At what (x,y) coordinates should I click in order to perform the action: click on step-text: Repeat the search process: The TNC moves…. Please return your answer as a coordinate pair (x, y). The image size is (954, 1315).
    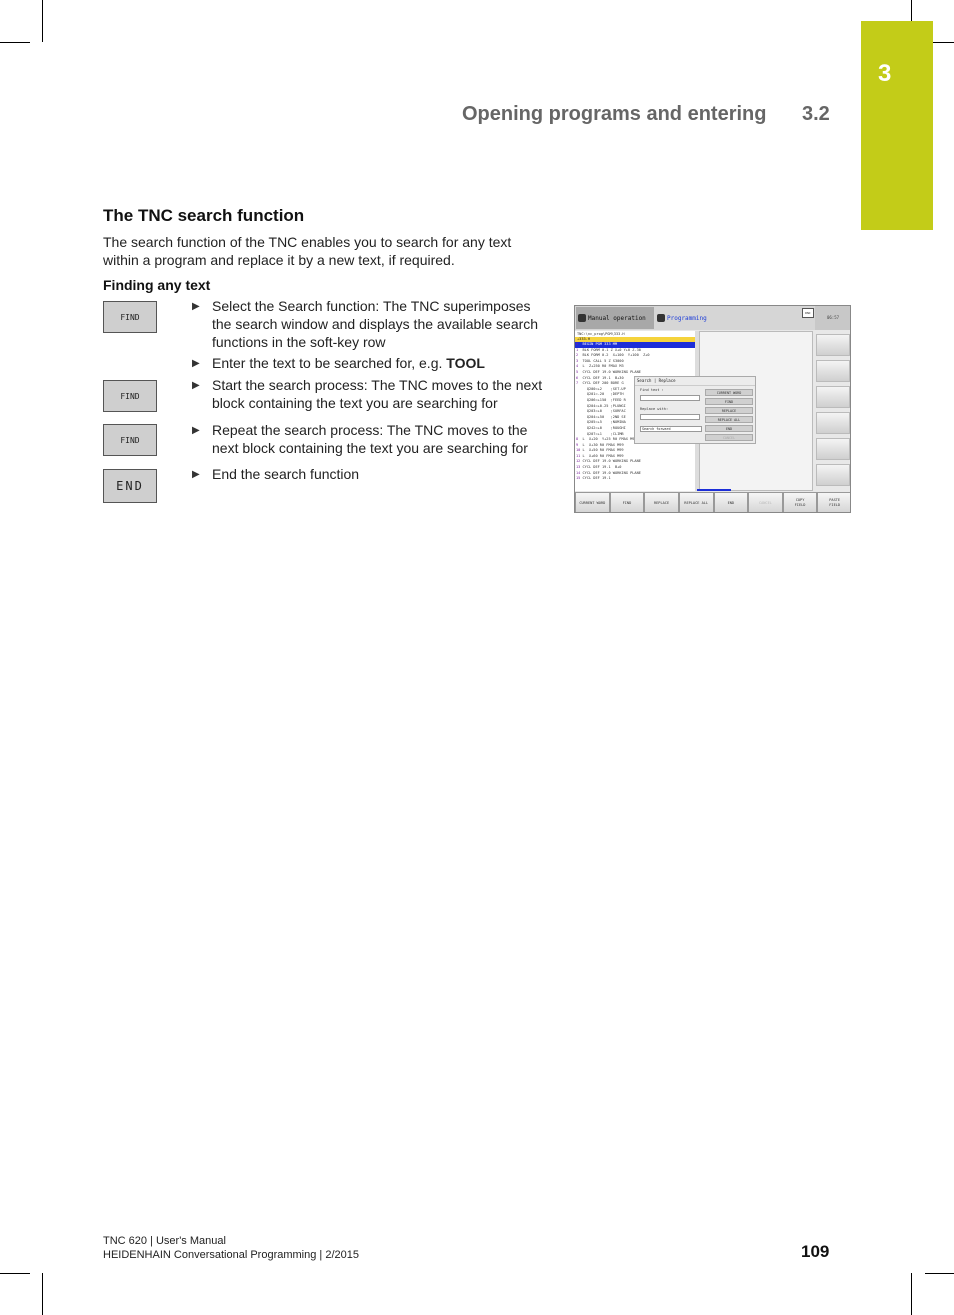
    Looking at the image, I should click on (370, 439).